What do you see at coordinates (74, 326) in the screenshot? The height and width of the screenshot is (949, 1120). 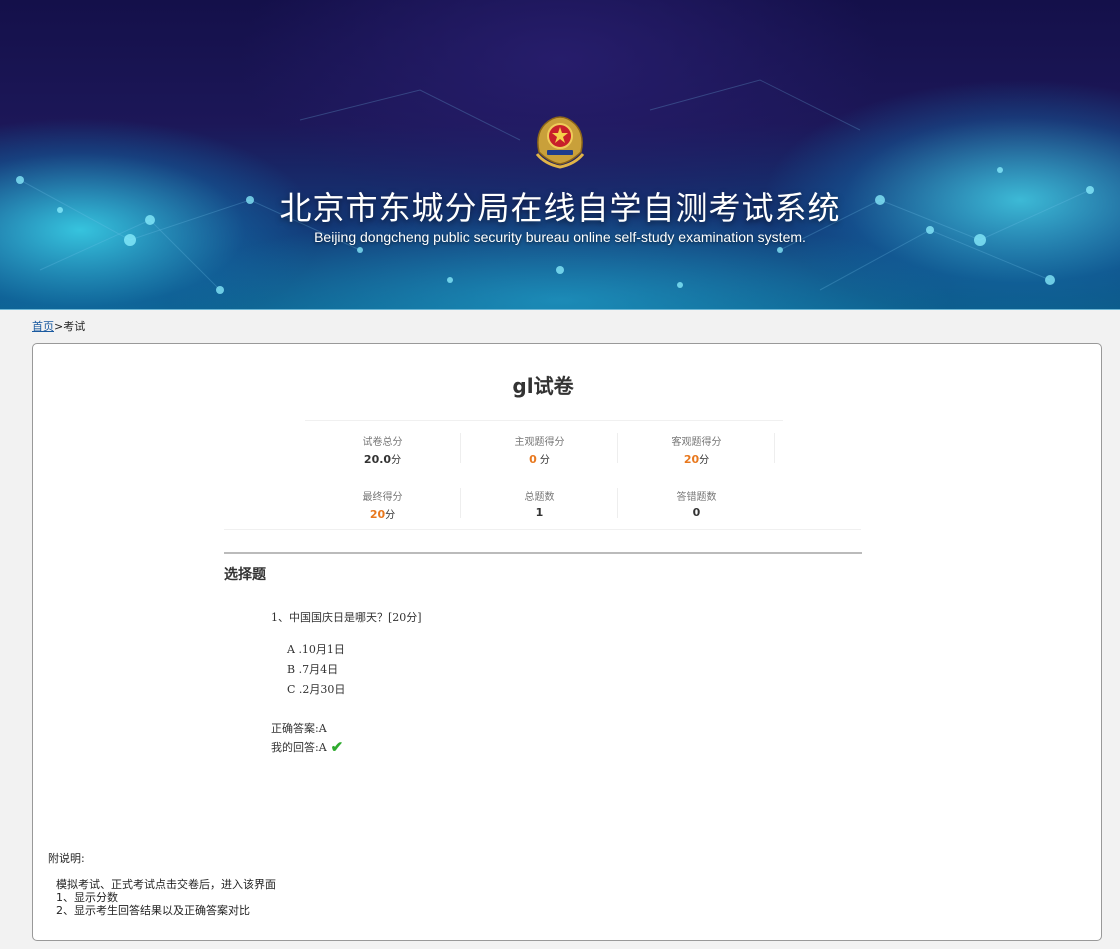 I see `breadcrumb-current: 考试` at bounding box center [74, 326].